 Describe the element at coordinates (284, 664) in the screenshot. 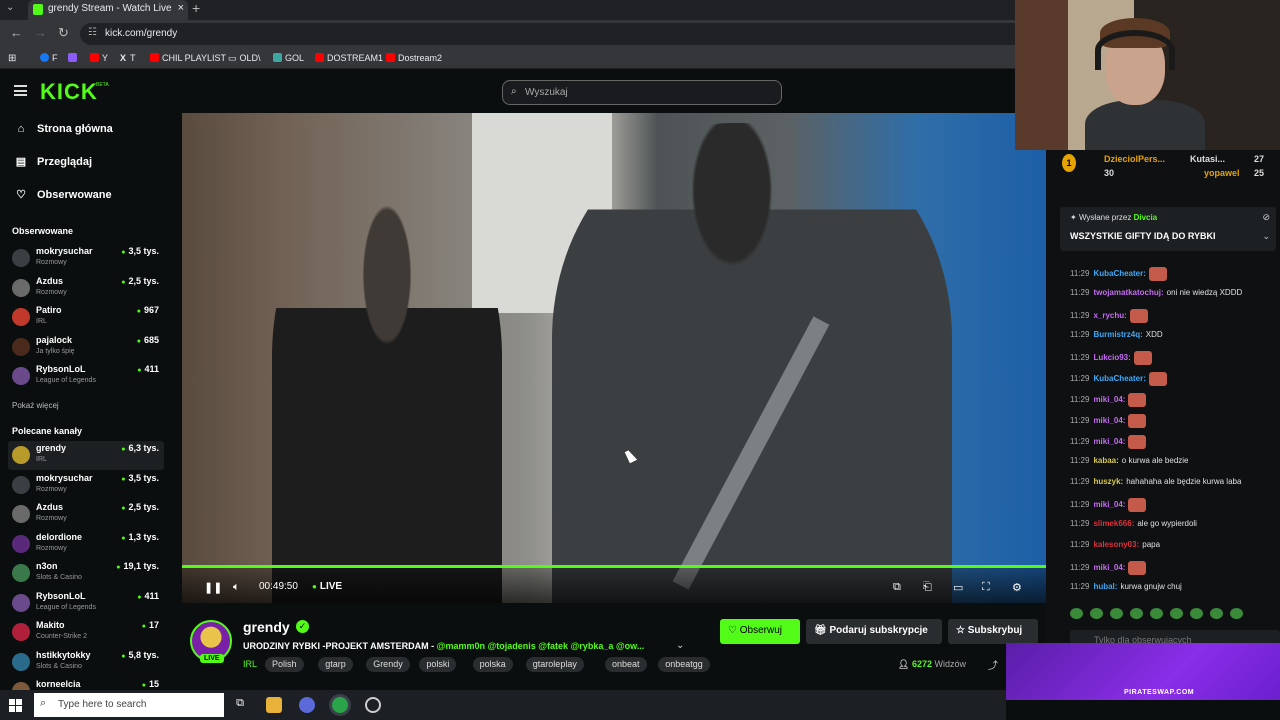

I see `stream-tag: Polish` at that location.